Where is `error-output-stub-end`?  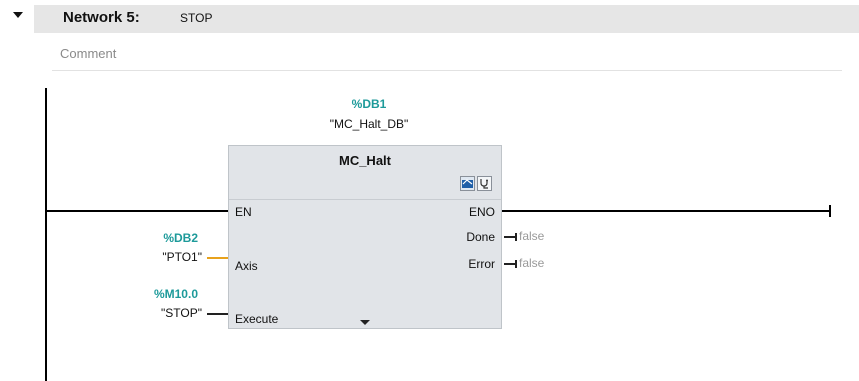 error-output-stub-end is located at coordinates (516, 264).